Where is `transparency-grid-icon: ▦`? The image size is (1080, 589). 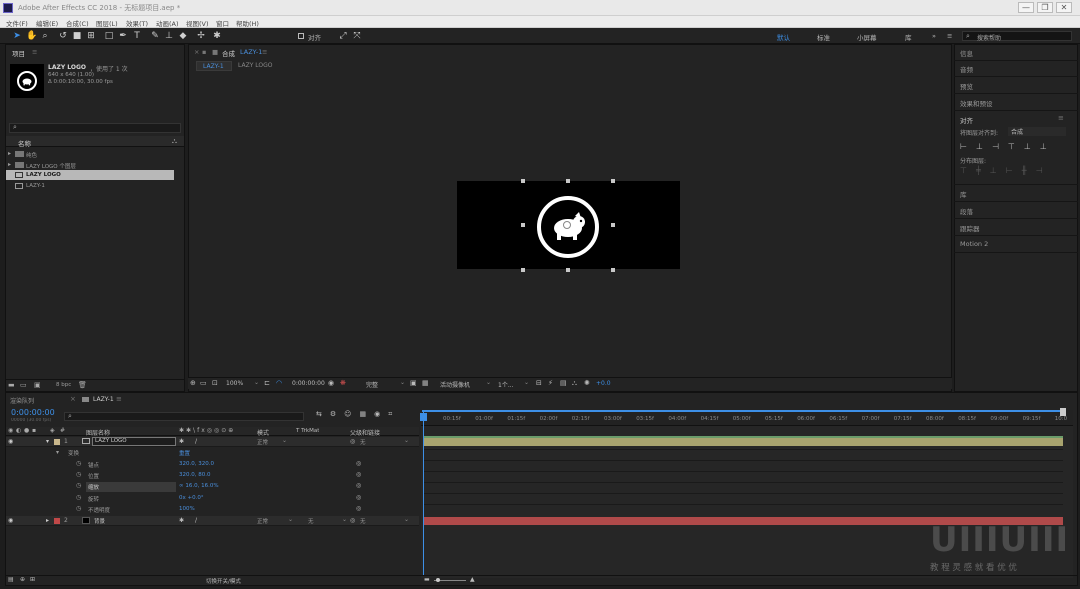 transparency-grid-icon: ▦ is located at coordinates (425, 383).